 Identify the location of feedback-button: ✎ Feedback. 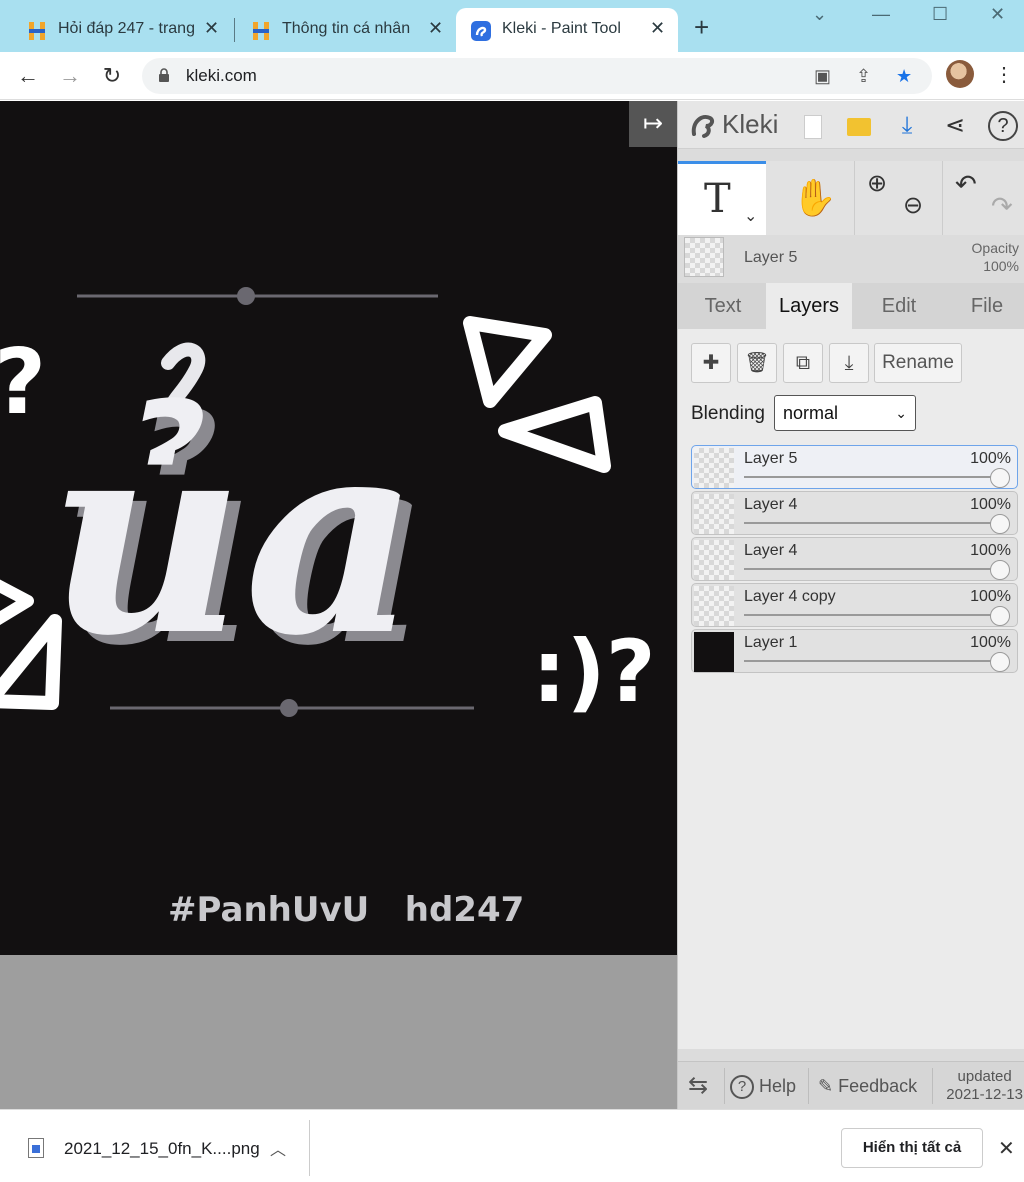
(867, 1086).